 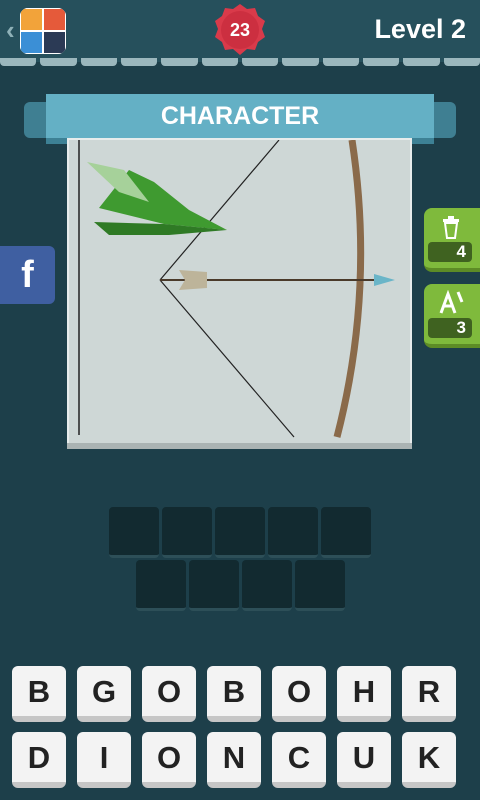 I want to click on category-label: CHARACTER, so click(x=240, y=119).